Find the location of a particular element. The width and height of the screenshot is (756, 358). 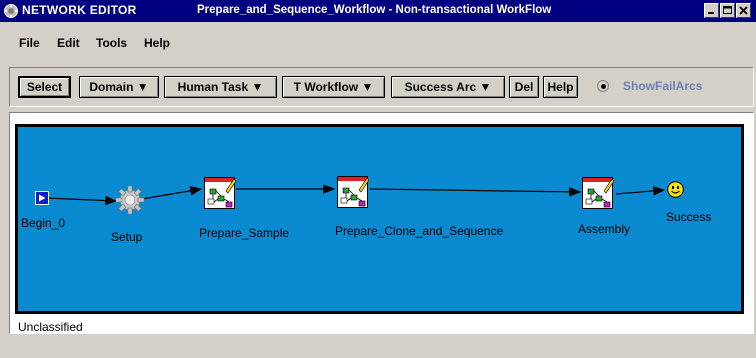

menu-edit: Edit is located at coordinates (68, 43).